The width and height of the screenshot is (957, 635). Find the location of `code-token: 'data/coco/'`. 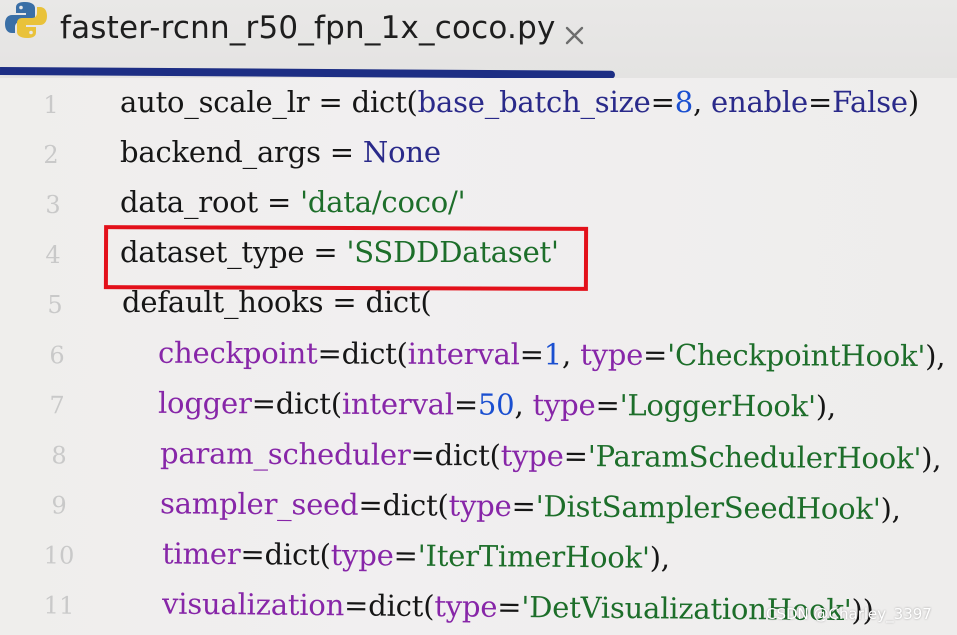

code-token: 'data/coco/' is located at coordinates (383, 202).